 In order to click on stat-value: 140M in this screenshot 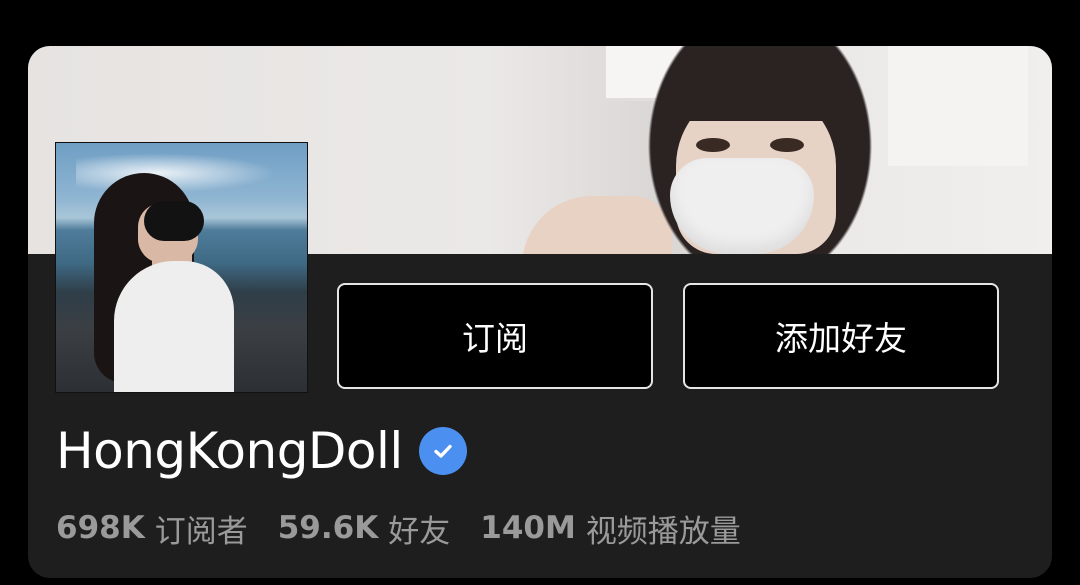, I will do `click(528, 528)`.